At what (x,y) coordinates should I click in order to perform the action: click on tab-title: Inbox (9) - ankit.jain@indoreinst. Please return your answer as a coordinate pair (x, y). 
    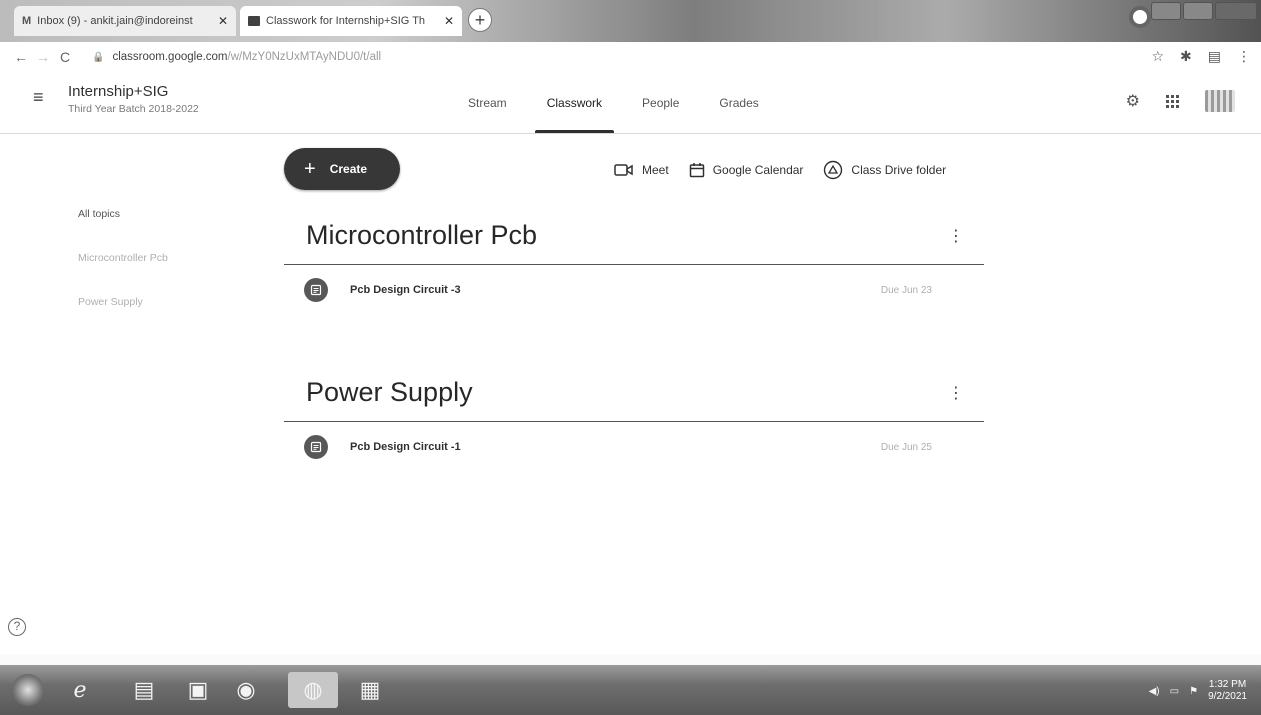
    Looking at the image, I should click on (115, 21).